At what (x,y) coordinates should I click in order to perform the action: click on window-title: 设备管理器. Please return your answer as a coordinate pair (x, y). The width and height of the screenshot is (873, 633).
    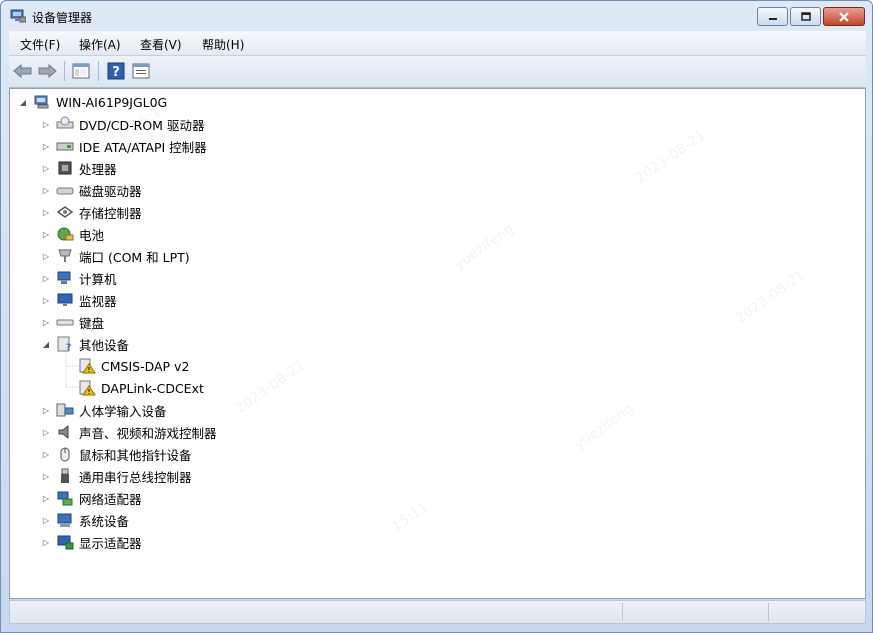
    Looking at the image, I should click on (62, 18).